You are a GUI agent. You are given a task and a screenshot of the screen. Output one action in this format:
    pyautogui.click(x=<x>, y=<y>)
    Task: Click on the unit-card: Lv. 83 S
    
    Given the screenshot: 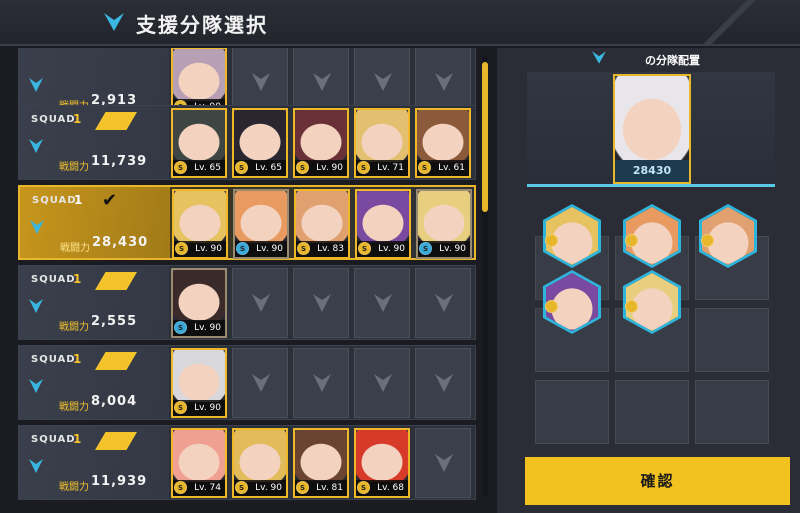 What is the action you would take?
    pyautogui.click(x=322, y=224)
    